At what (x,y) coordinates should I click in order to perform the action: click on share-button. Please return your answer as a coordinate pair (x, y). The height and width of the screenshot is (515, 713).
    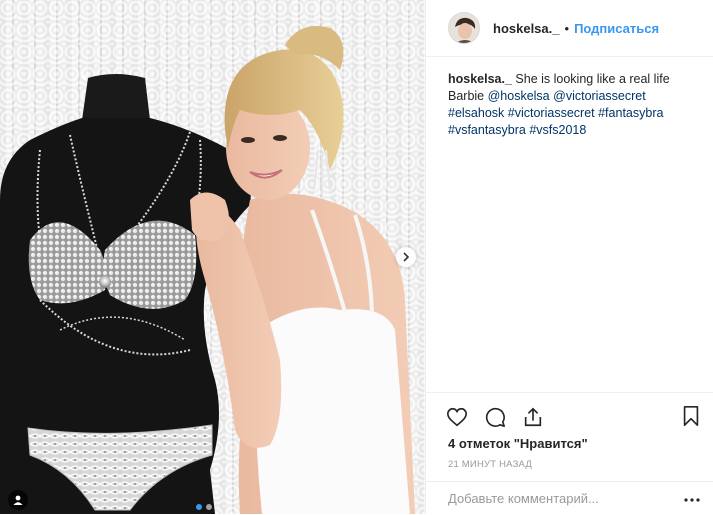
    Looking at the image, I should click on (533, 417).